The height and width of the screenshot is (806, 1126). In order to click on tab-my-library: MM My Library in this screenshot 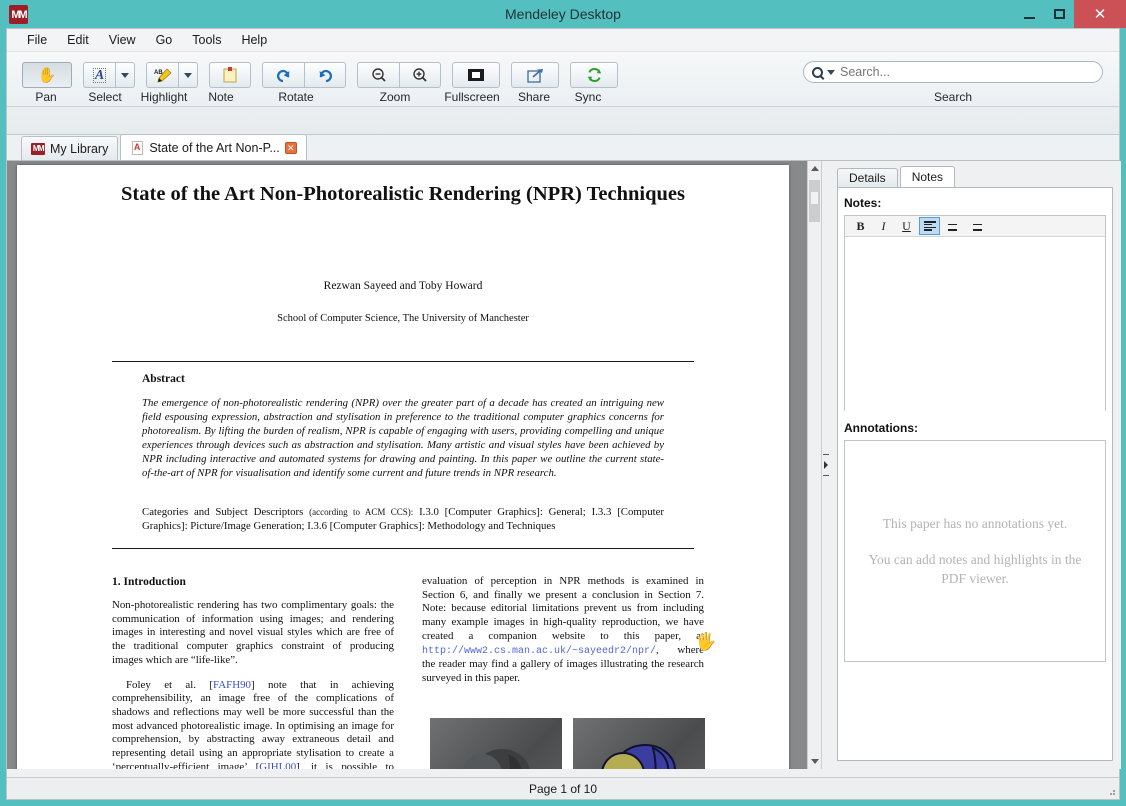, I will do `click(70, 148)`.